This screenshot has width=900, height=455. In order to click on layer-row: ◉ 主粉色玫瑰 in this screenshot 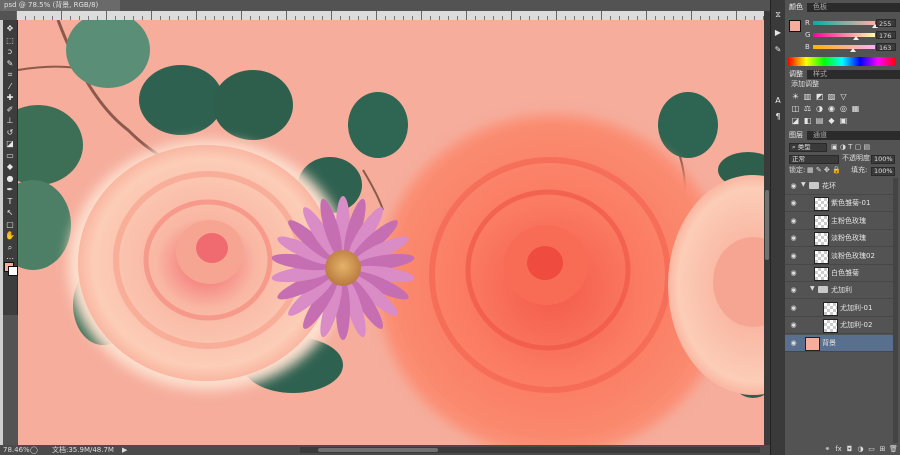, I will do `click(839, 221)`.